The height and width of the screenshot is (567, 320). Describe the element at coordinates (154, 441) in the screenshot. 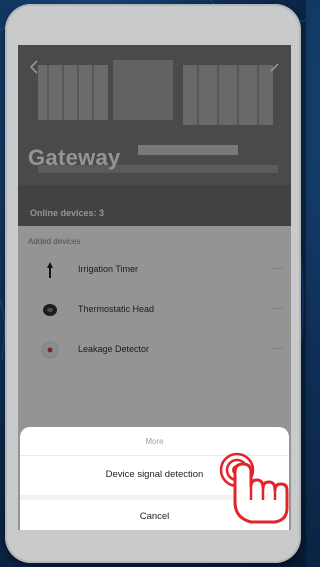

I see `action-sheet-title: More` at that location.